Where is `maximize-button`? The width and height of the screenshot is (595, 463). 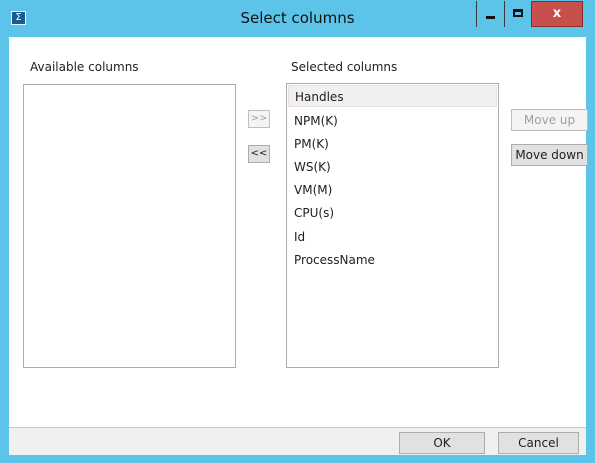
maximize-button is located at coordinates (517, 14).